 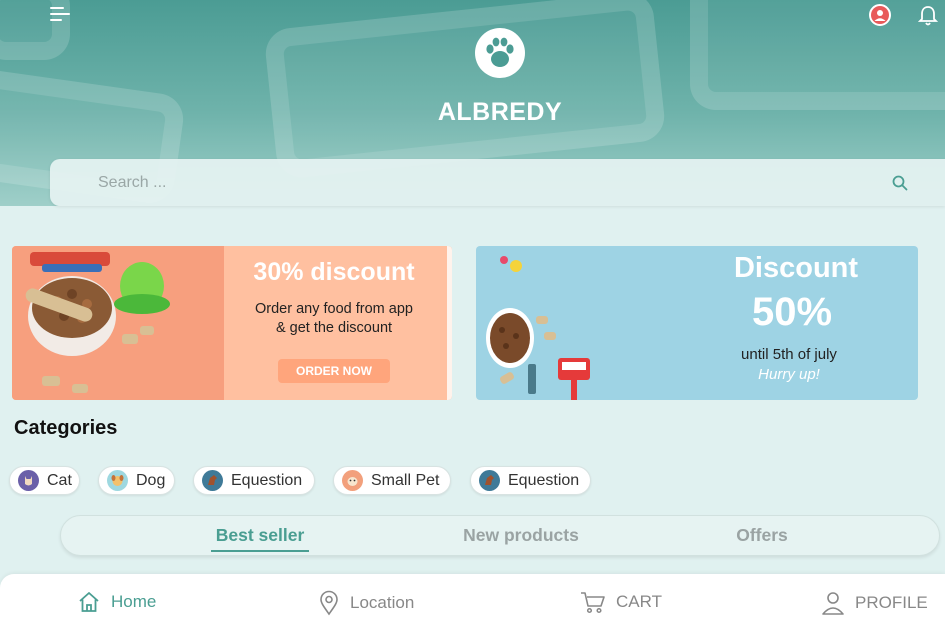 I want to click on discount-deadline: until 5th of july, so click(x=789, y=354).